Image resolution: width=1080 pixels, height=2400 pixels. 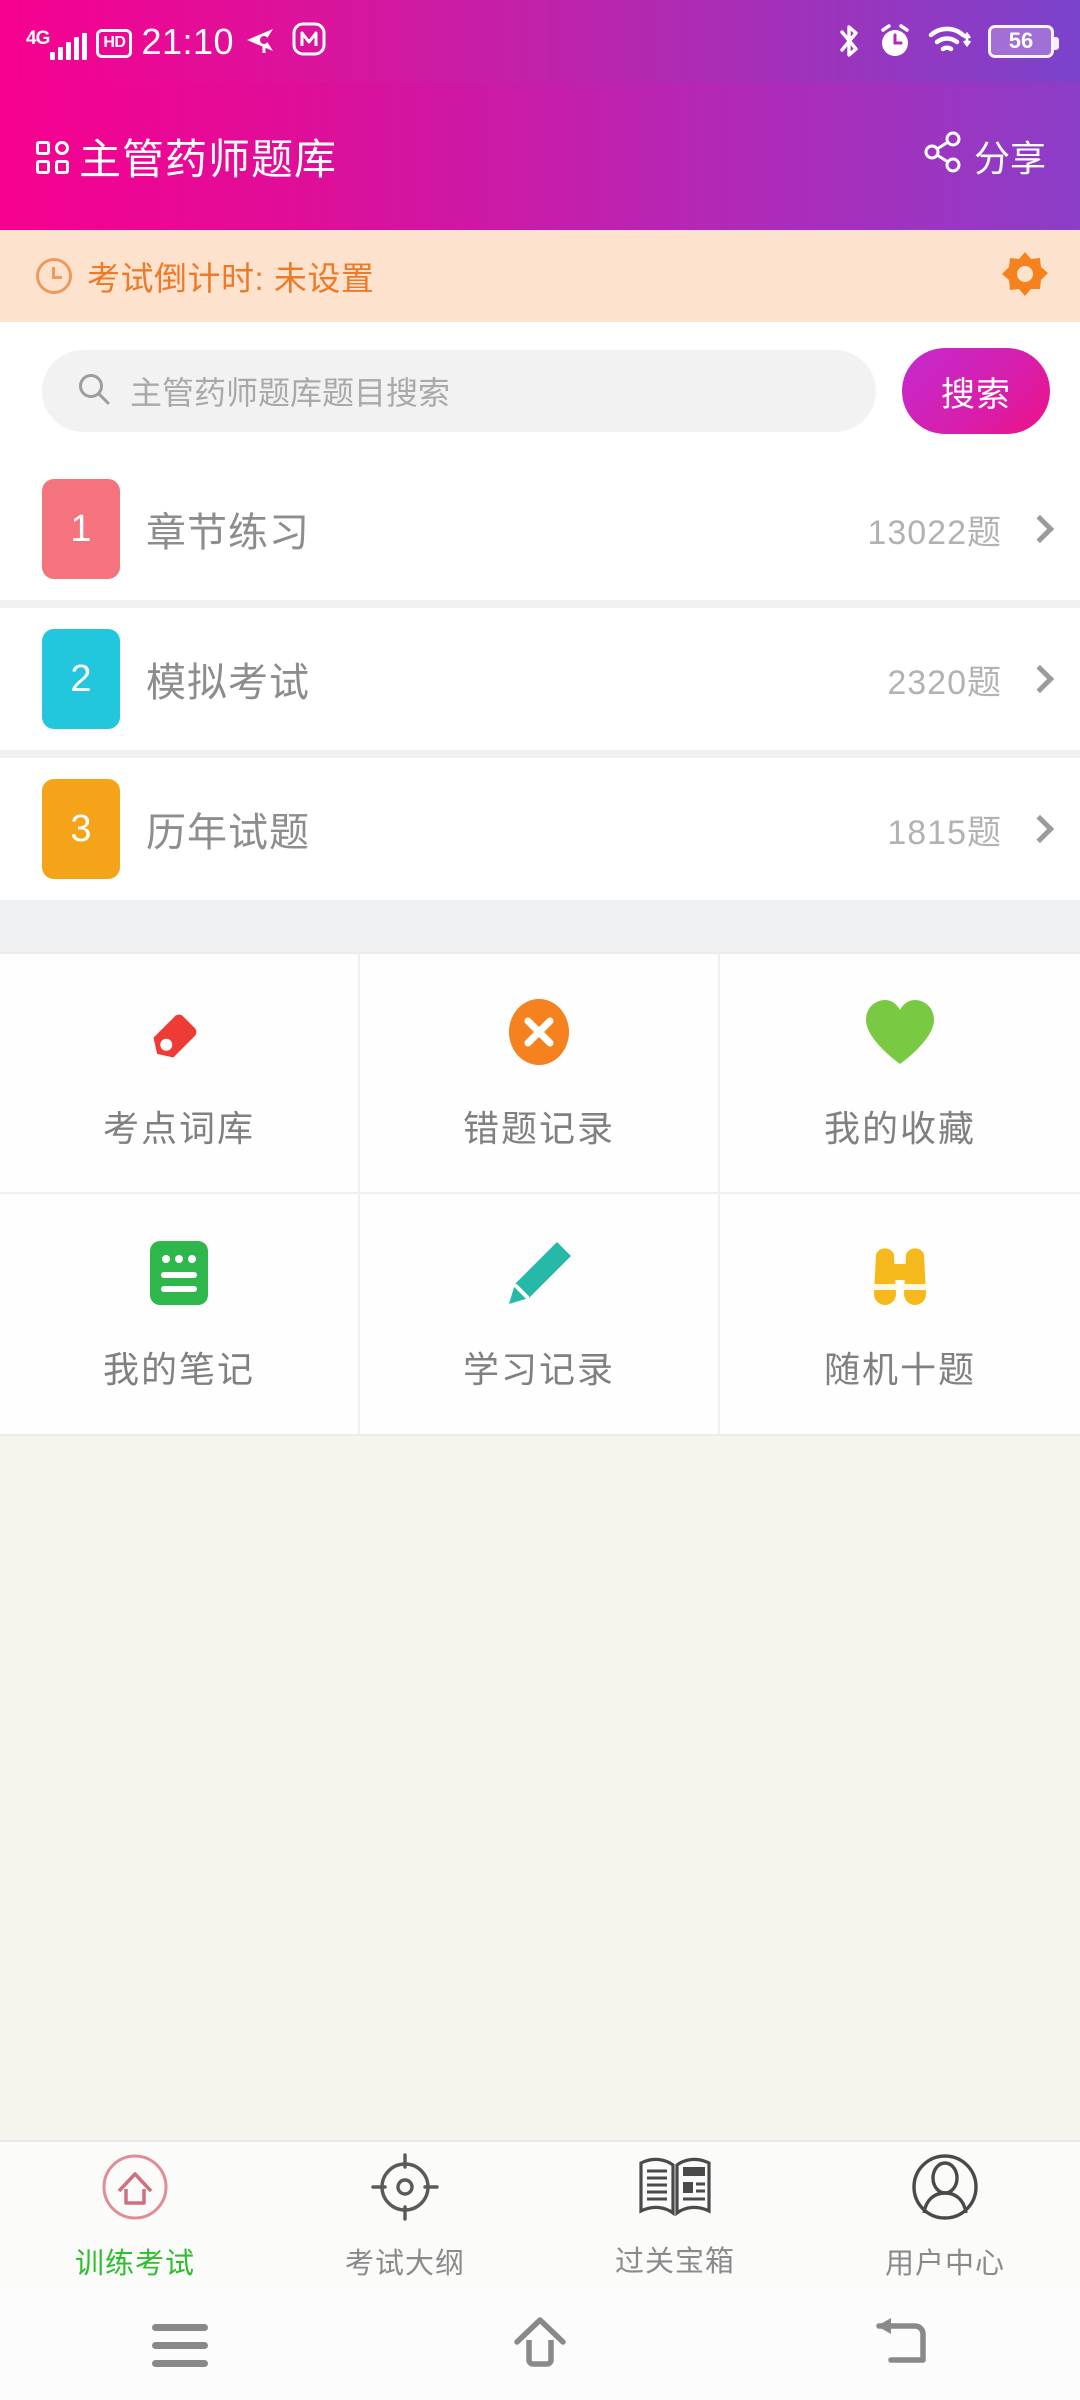 I want to click on home-icon, so click(x=540, y=2345).